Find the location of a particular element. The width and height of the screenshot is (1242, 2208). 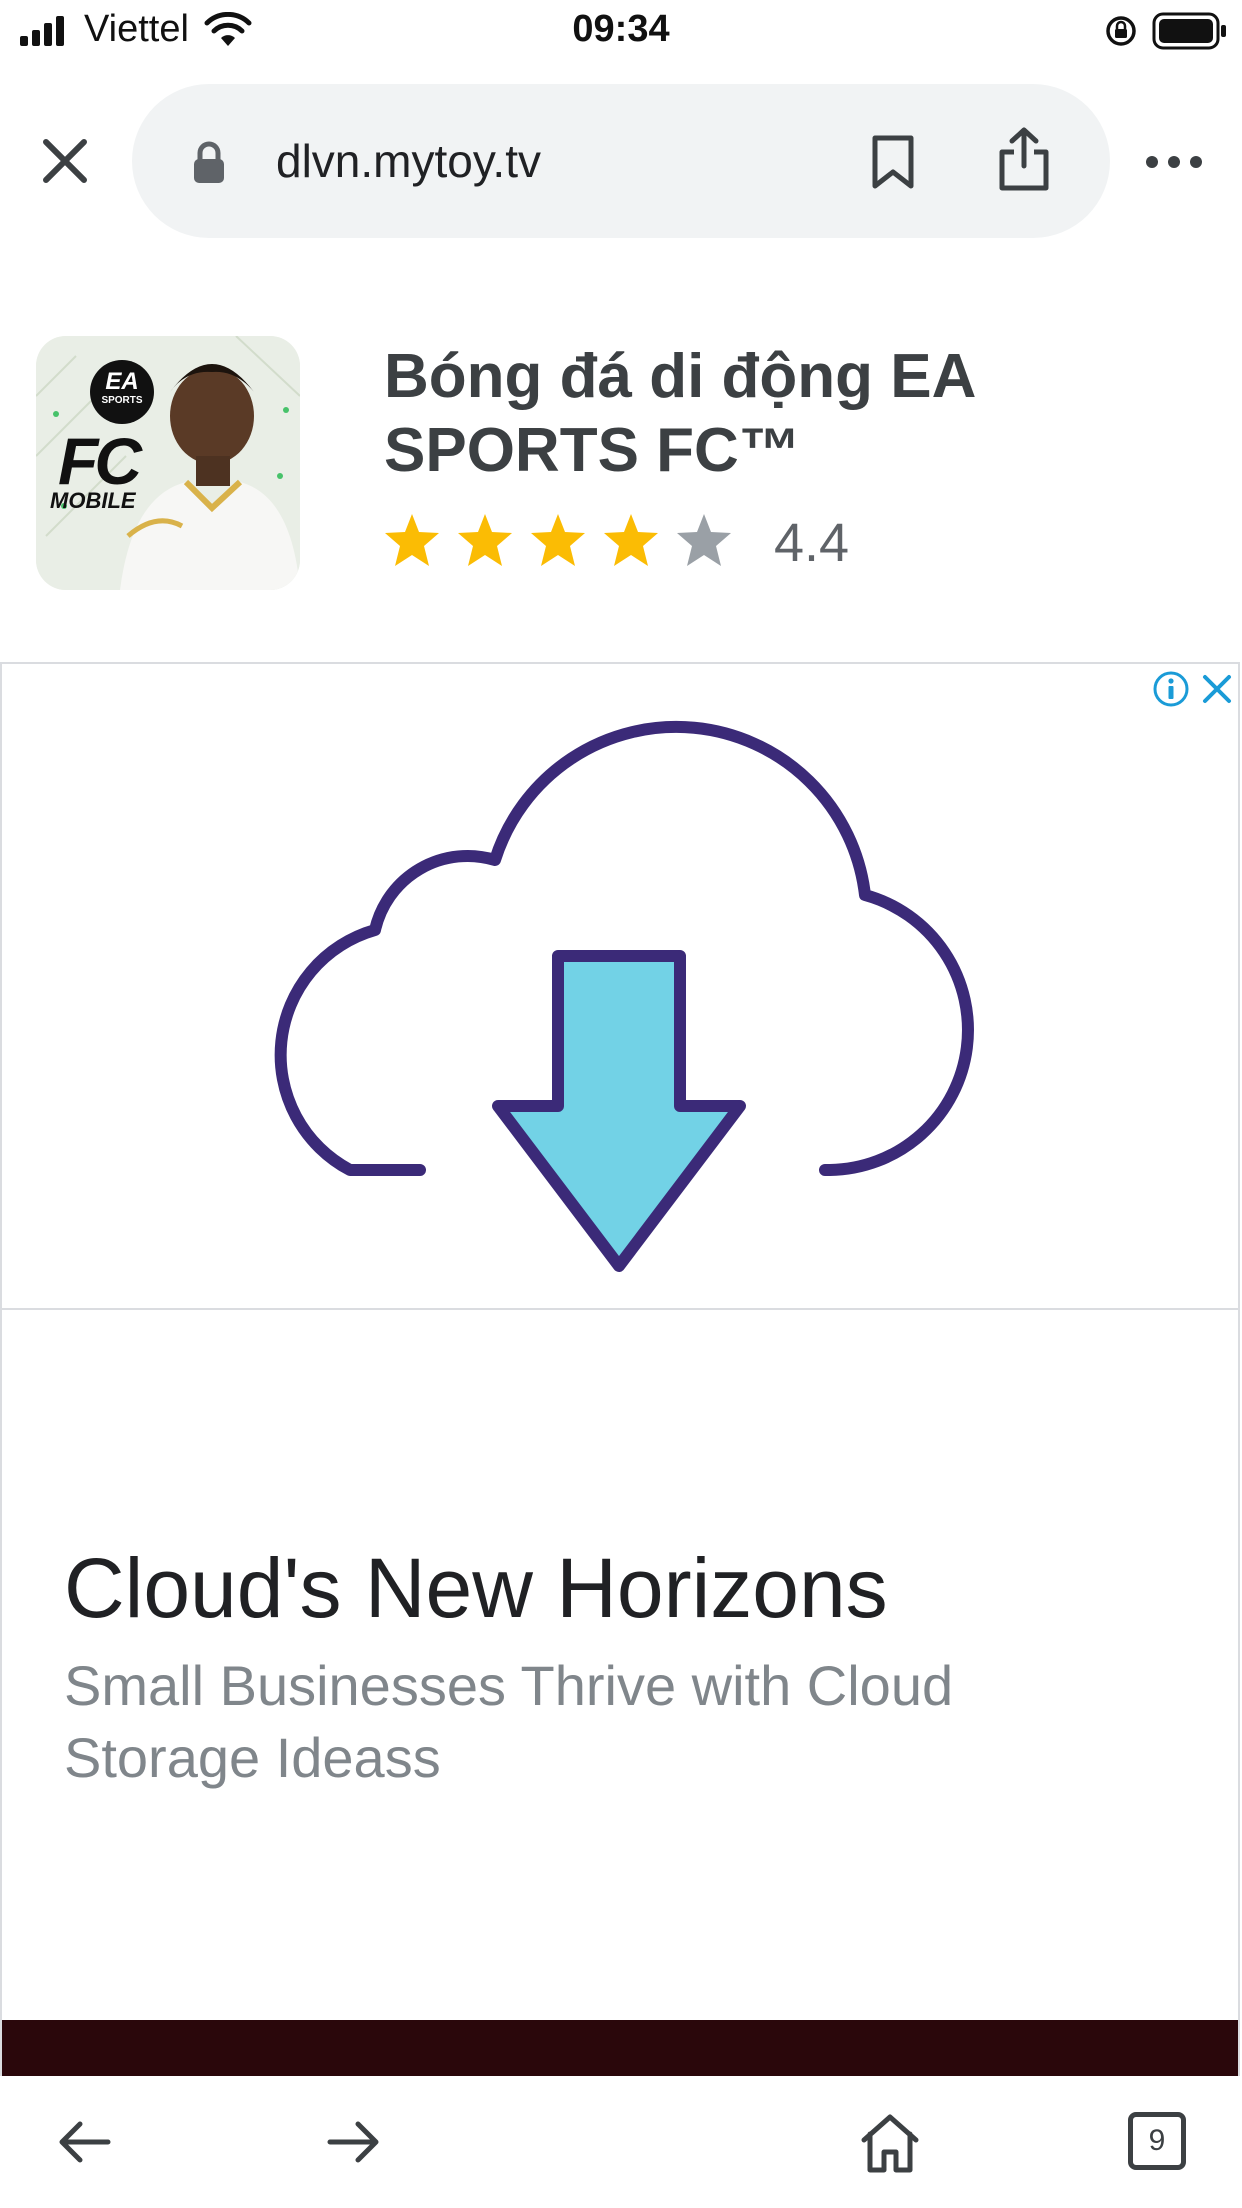

status-bar: Viettel 09:34 is located at coordinates (621, 31).